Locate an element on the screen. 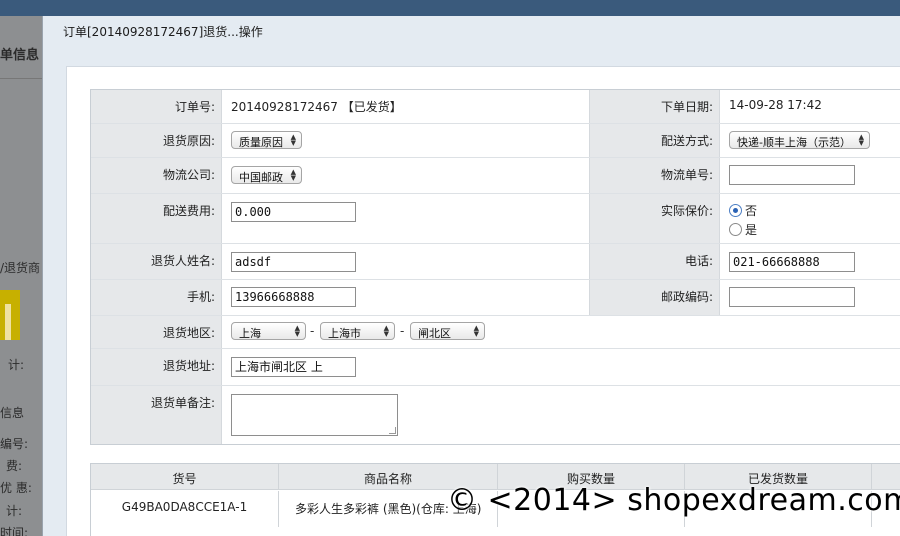 The width and height of the screenshot is (900, 536). bg-time-label: 时间: is located at coordinates (14, 531).